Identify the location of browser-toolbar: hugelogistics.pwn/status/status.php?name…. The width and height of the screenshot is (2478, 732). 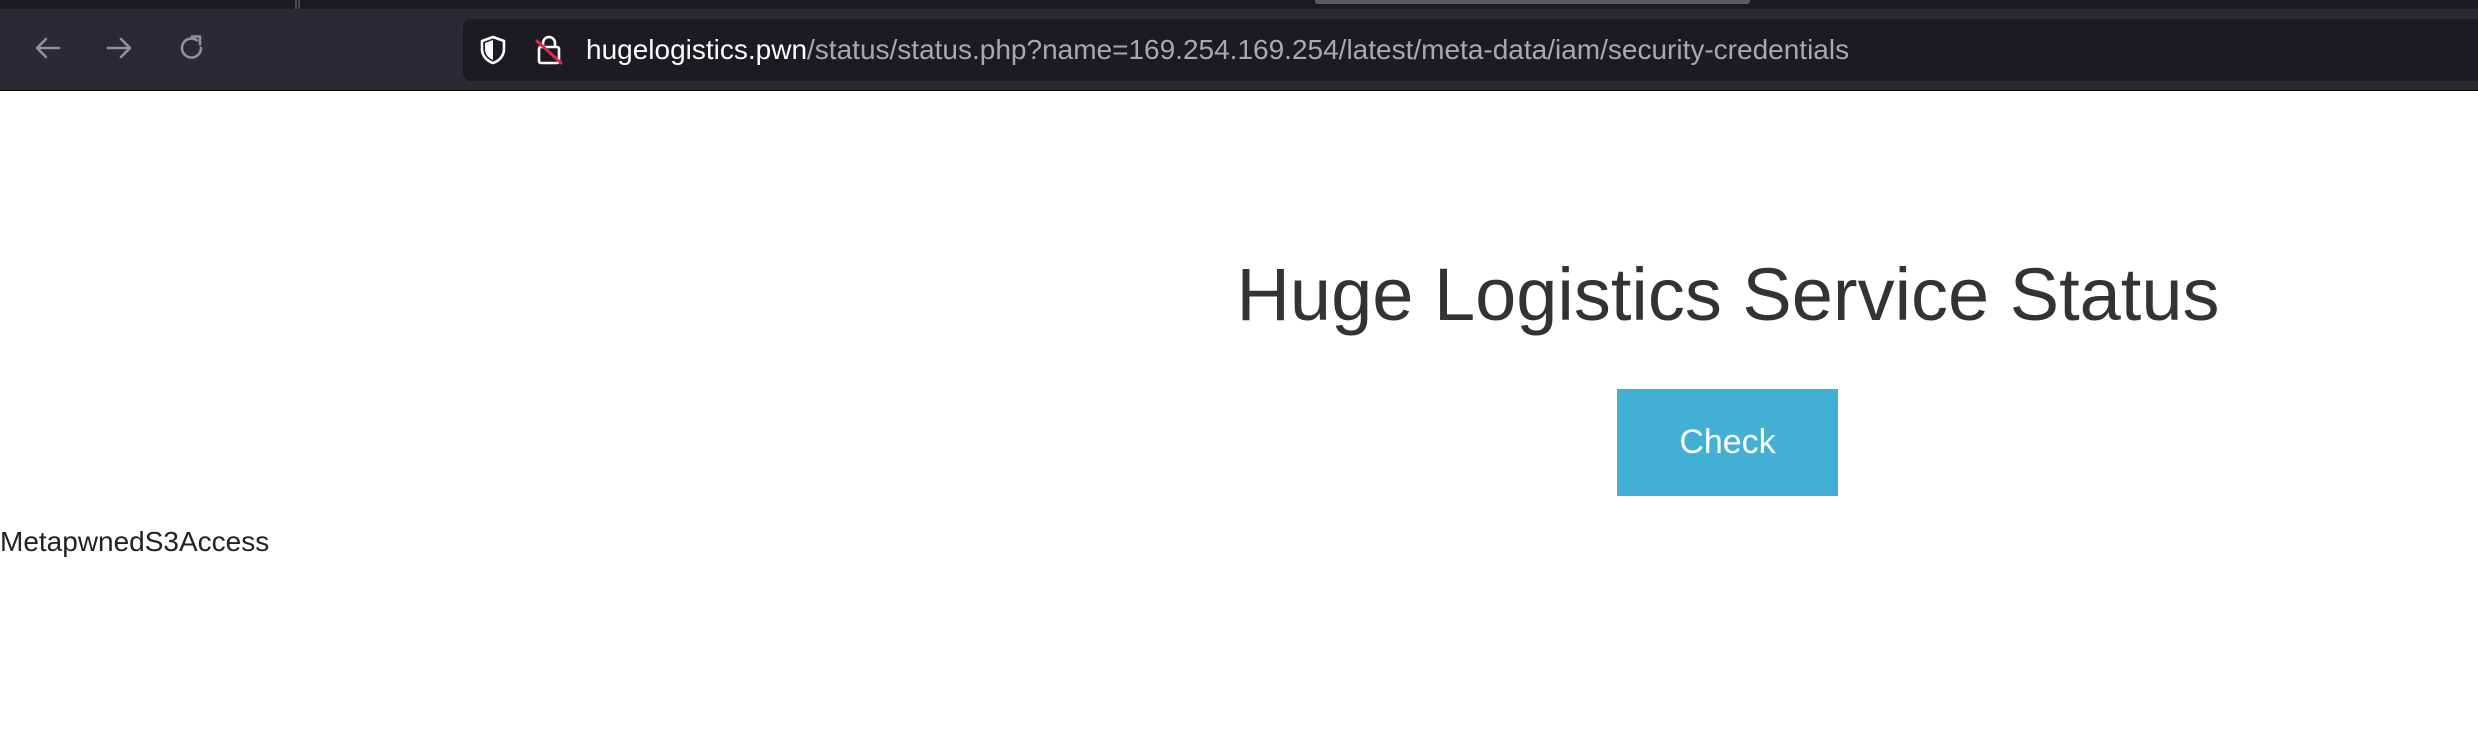
(1239, 45).